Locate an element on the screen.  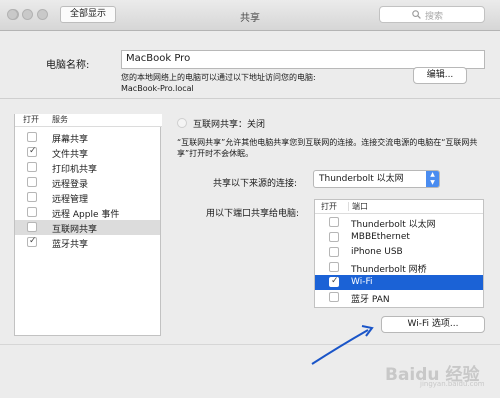
bottom-divider is located at coordinates (250, 344).